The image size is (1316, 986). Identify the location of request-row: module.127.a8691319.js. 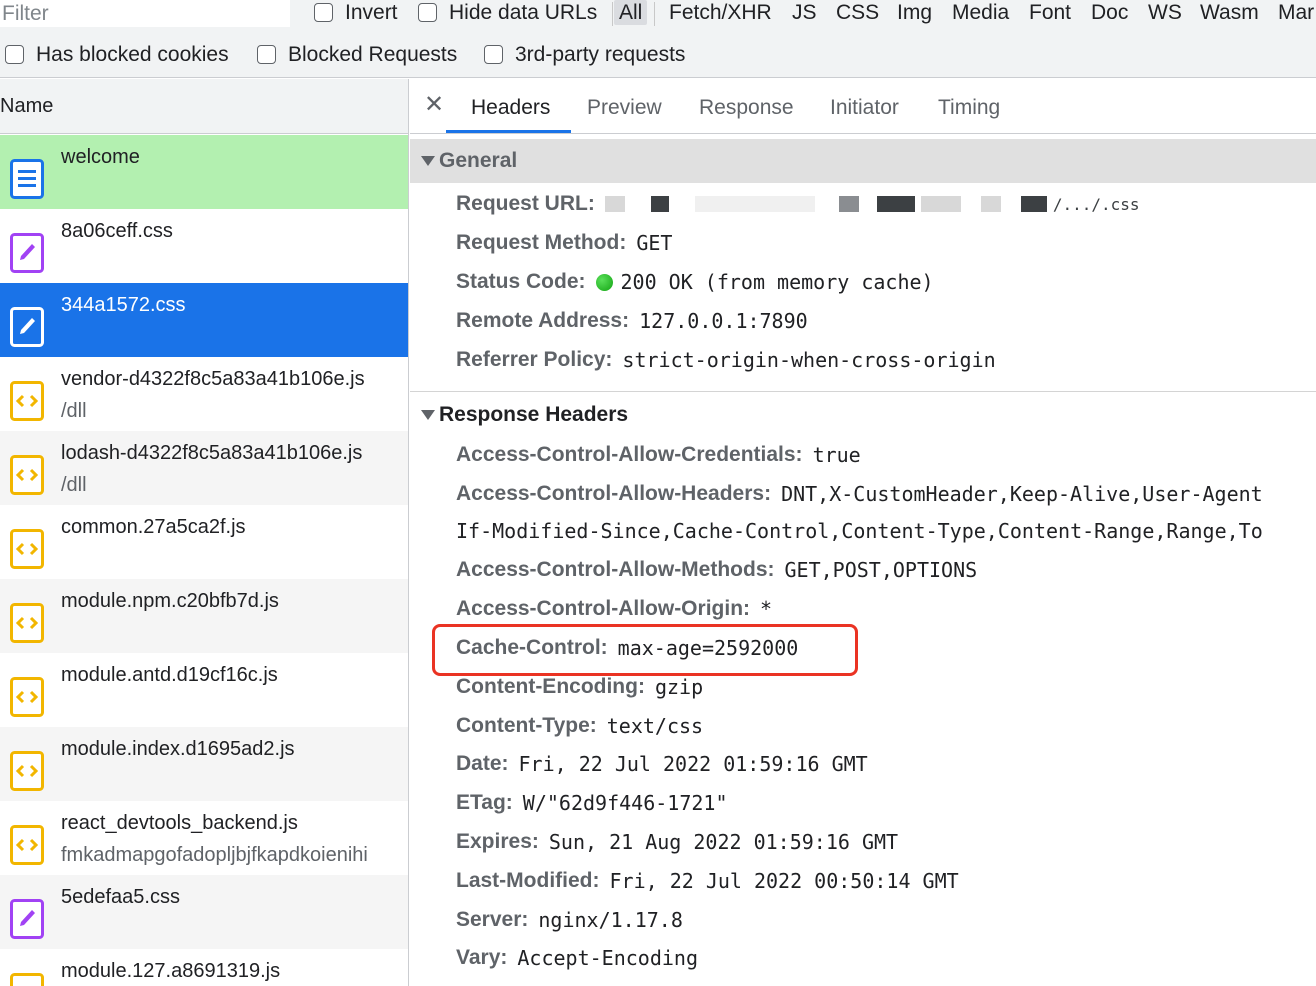
(204, 967).